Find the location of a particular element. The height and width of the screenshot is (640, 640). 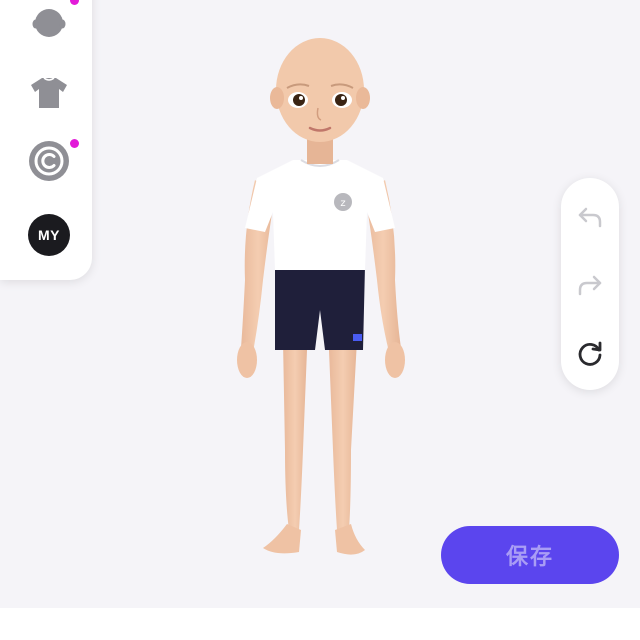

category-clothing is located at coordinates (49, 92).